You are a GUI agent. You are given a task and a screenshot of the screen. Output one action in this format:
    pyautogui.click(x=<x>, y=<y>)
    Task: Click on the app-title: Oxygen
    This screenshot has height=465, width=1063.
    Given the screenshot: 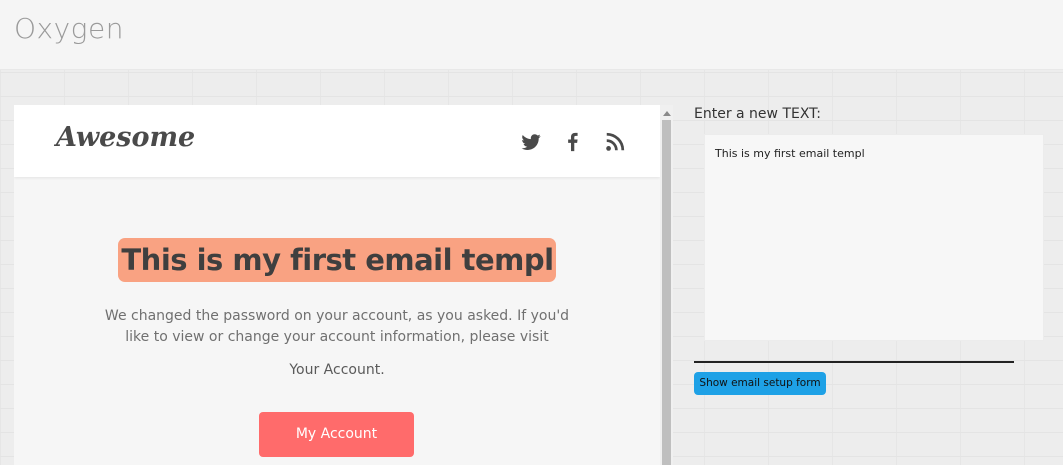 What is the action you would take?
    pyautogui.click(x=69, y=28)
    